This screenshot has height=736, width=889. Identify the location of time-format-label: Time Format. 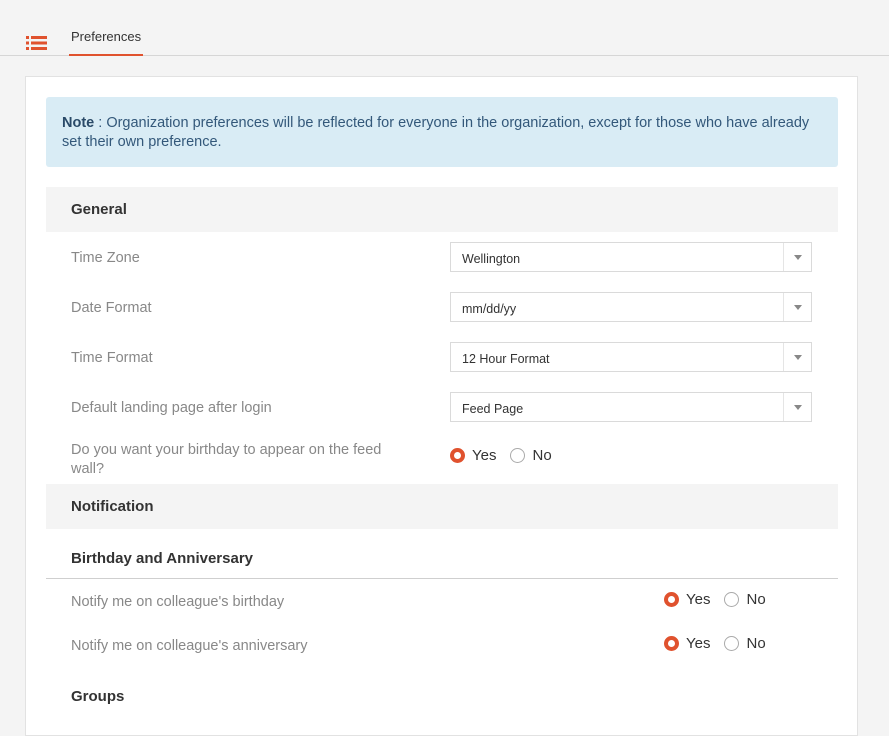
(112, 358).